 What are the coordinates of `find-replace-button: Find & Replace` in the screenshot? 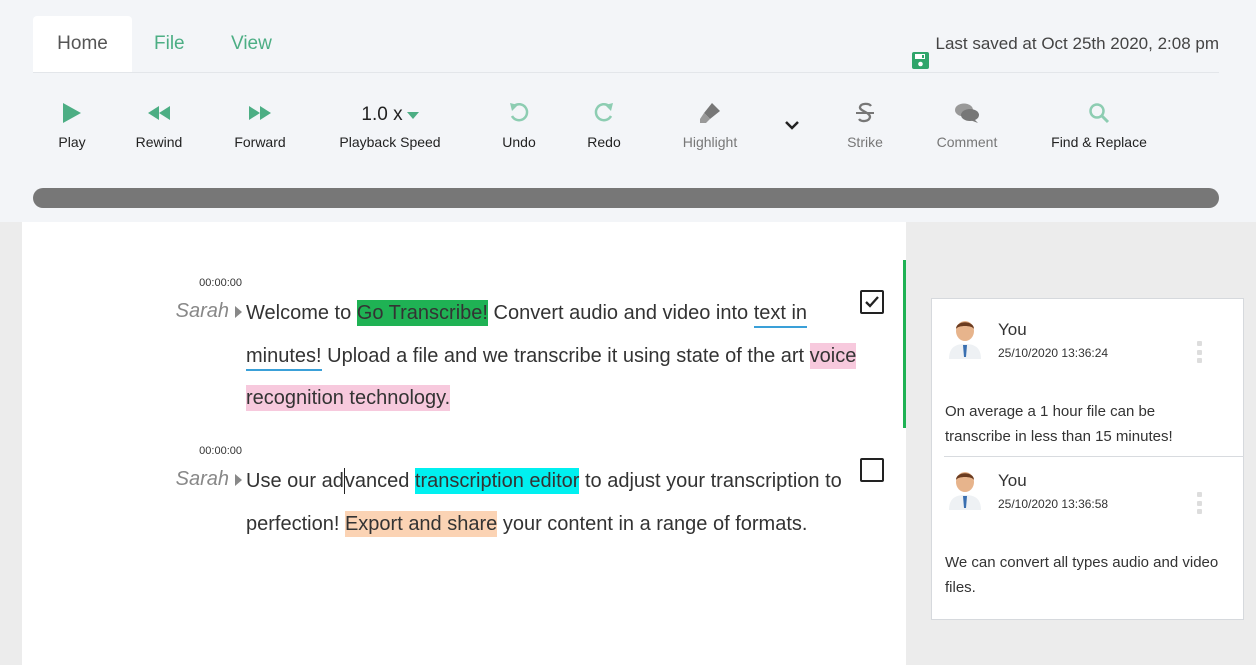 It's located at (1099, 131).